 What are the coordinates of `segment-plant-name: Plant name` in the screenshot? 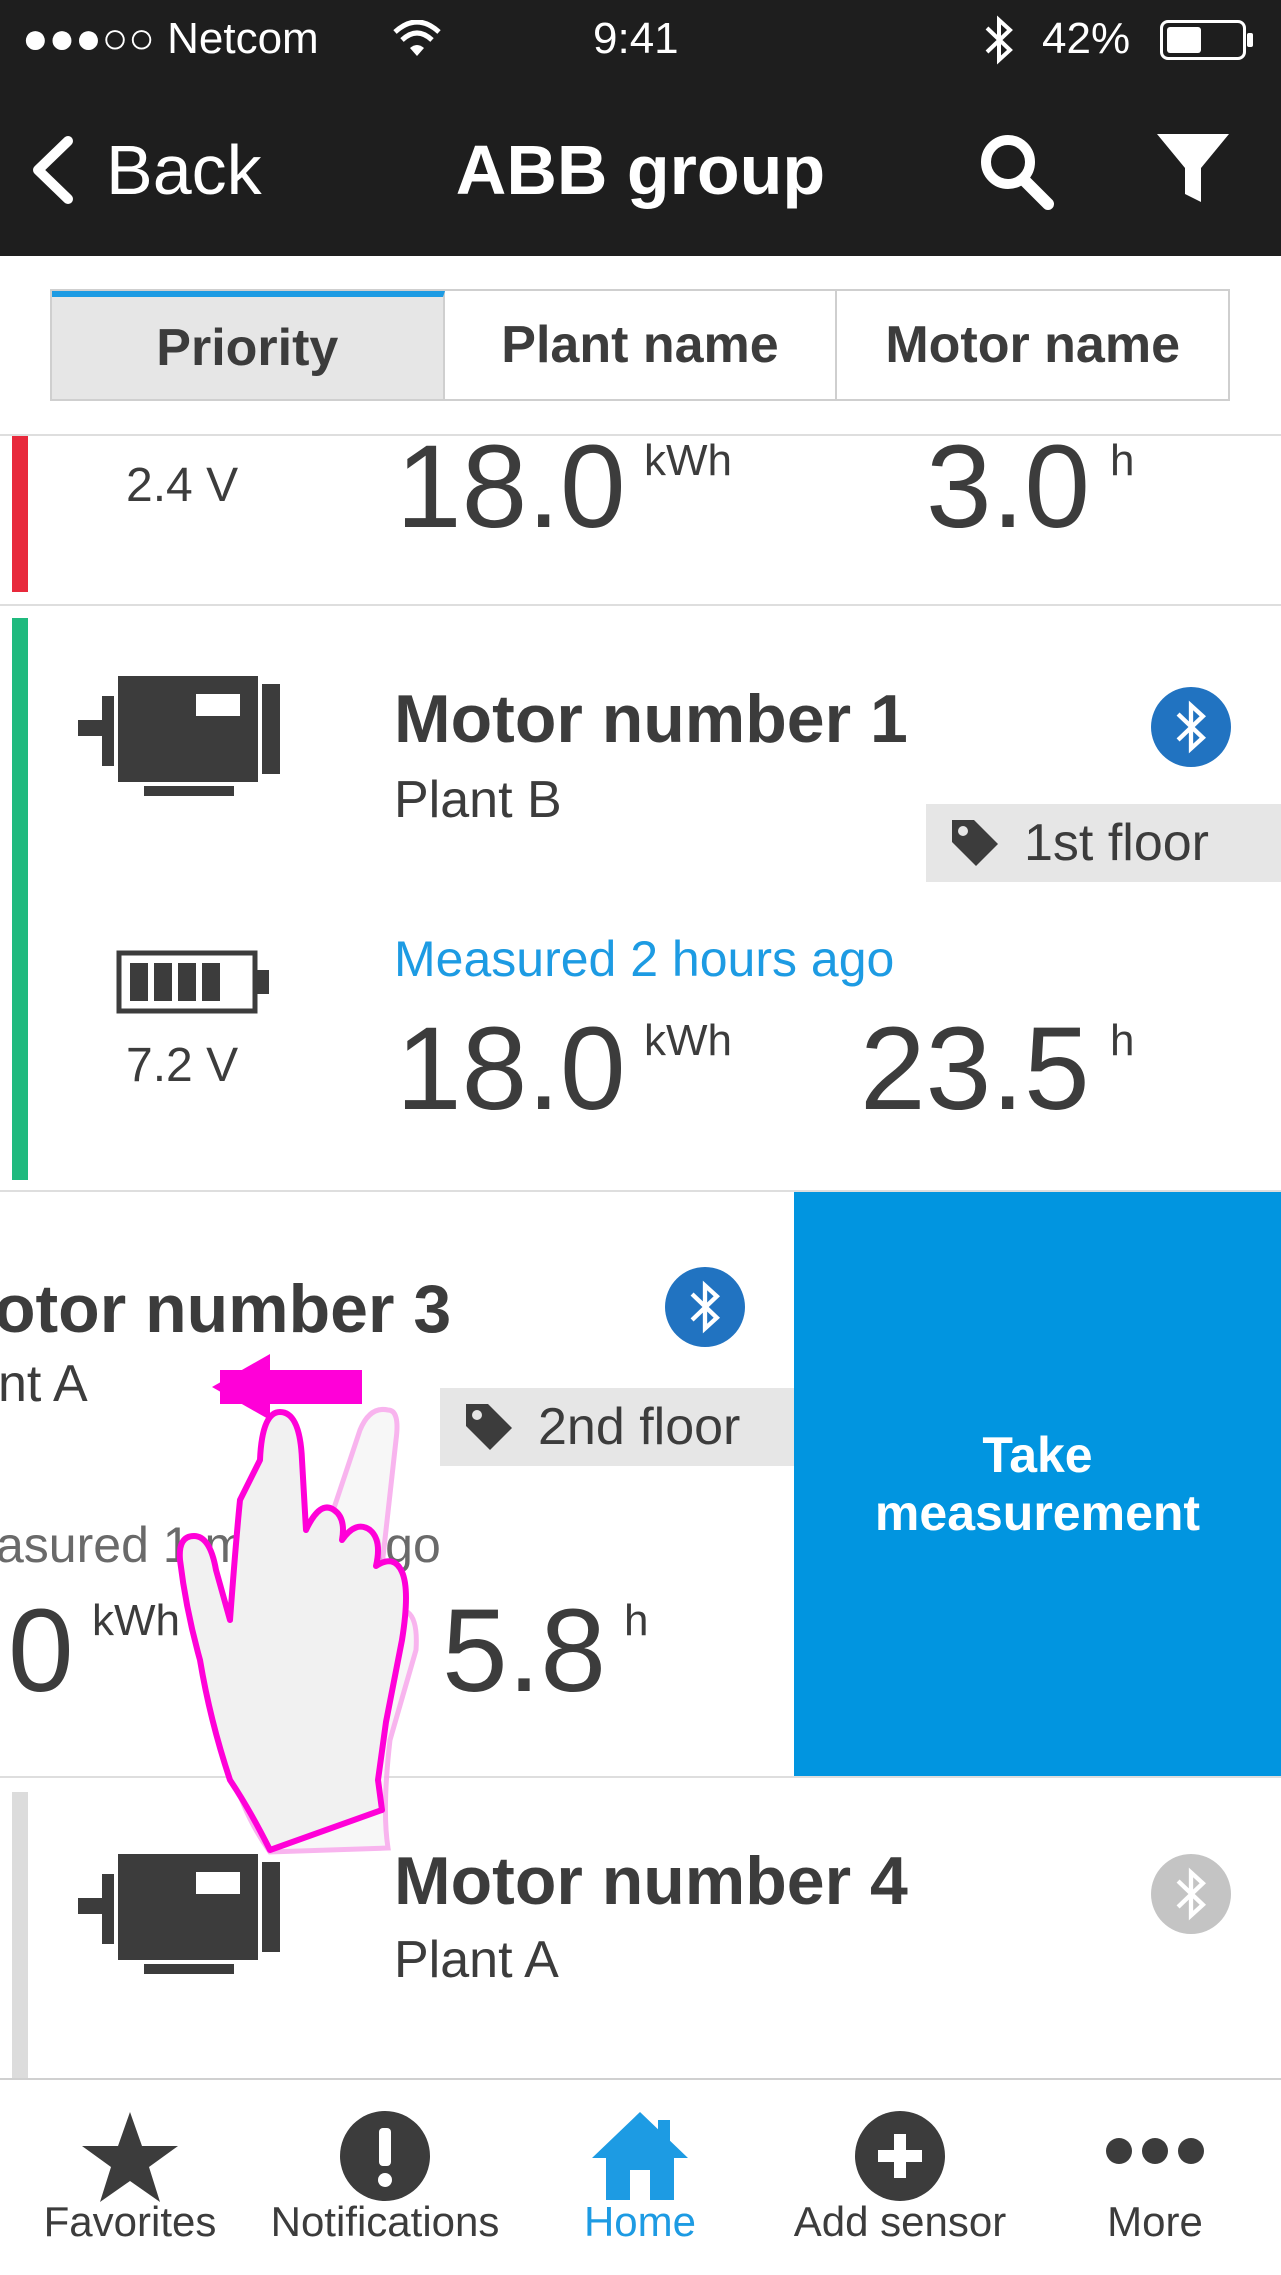 It's located at (641, 345).